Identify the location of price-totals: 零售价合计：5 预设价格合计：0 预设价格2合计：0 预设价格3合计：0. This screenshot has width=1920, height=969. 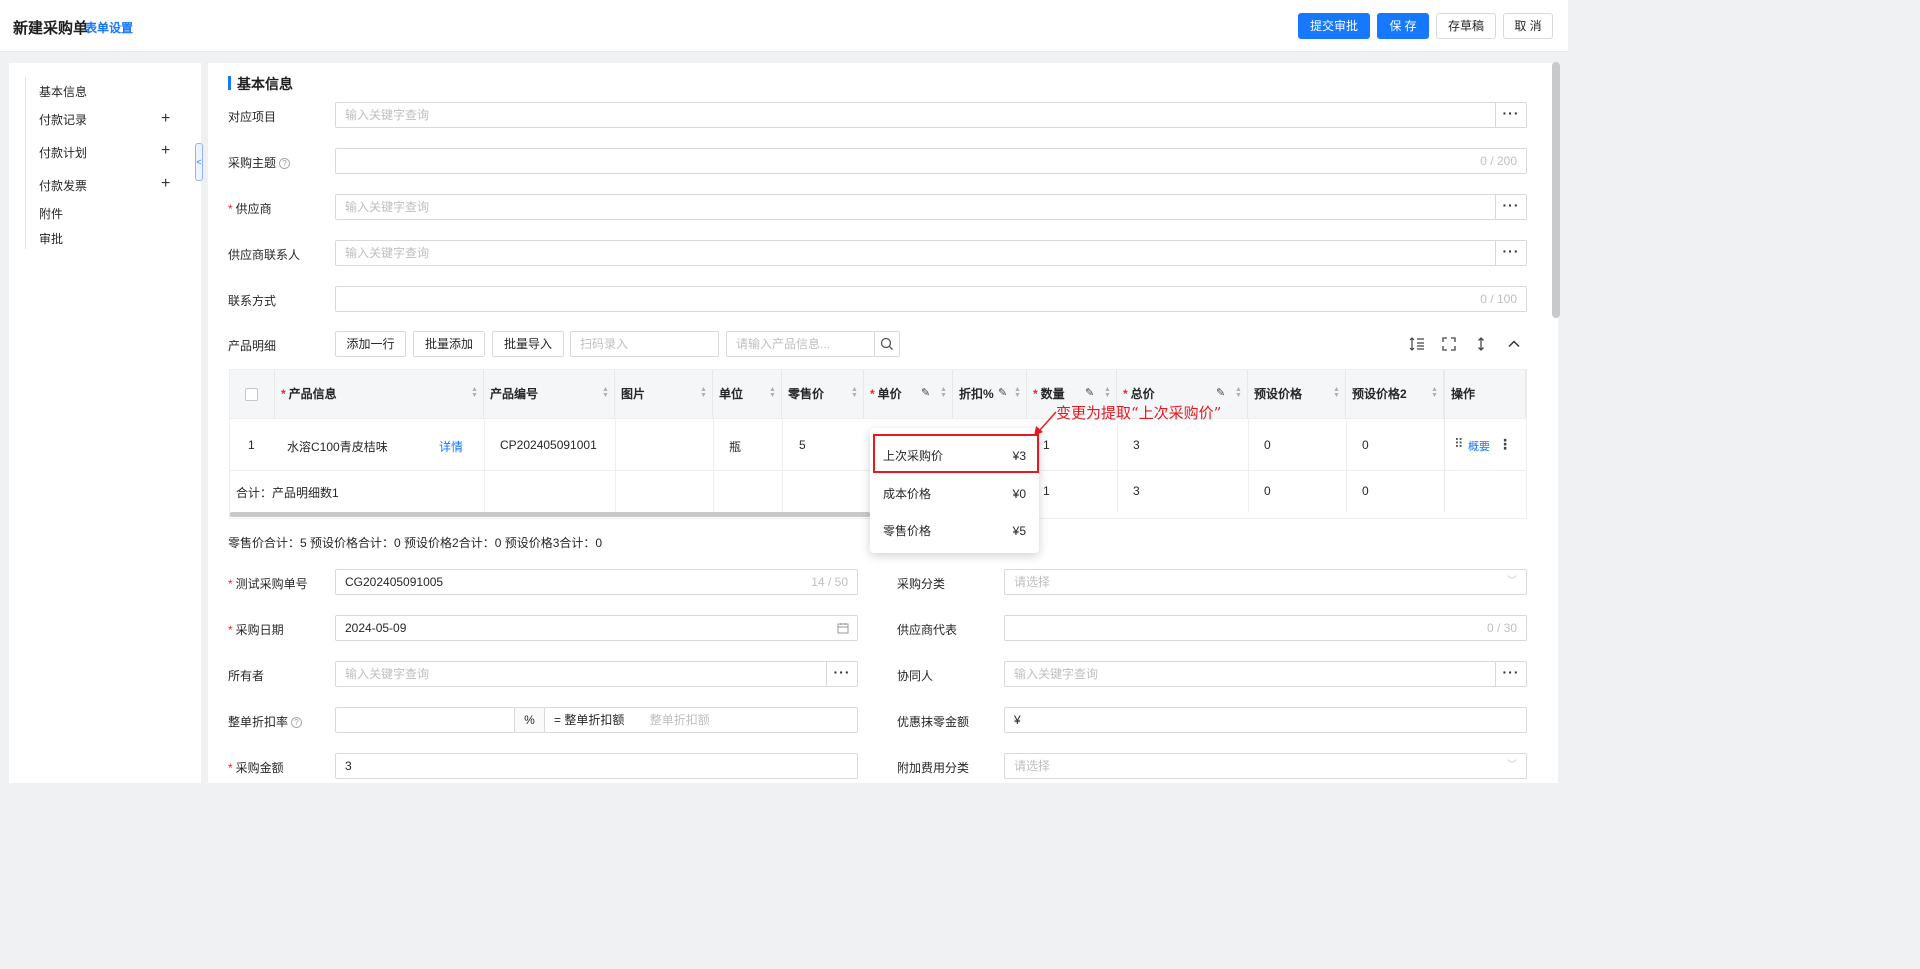
(415, 543).